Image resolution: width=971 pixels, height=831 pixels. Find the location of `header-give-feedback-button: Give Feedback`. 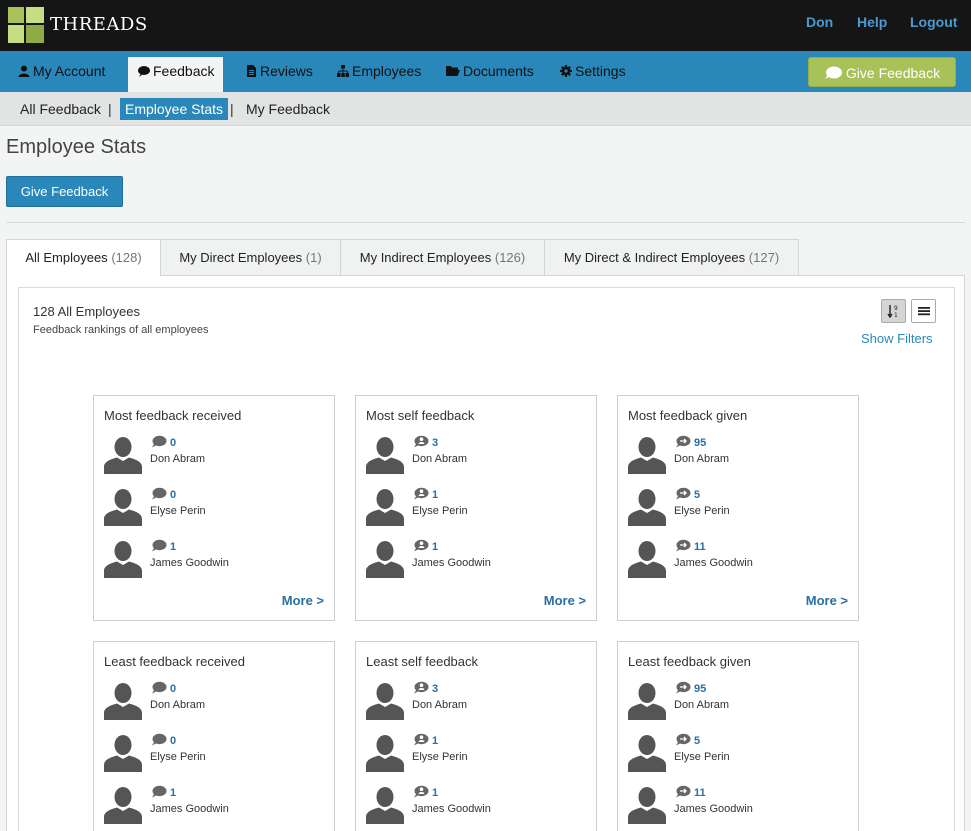

header-give-feedback-button: Give Feedback is located at coordinates (882, 72).